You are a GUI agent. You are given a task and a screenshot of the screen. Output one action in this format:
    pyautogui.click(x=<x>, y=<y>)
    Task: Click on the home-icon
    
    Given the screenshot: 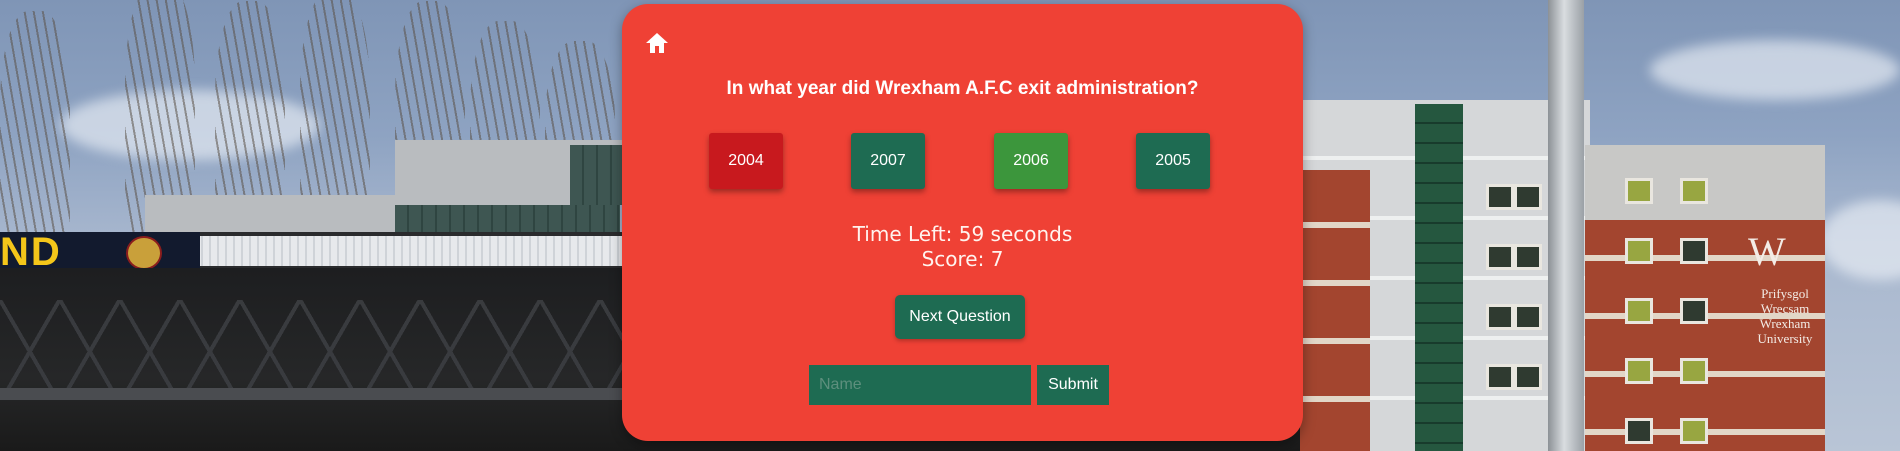 What is the action you would take?
    pyautogui.click(x=657, y=43)
    